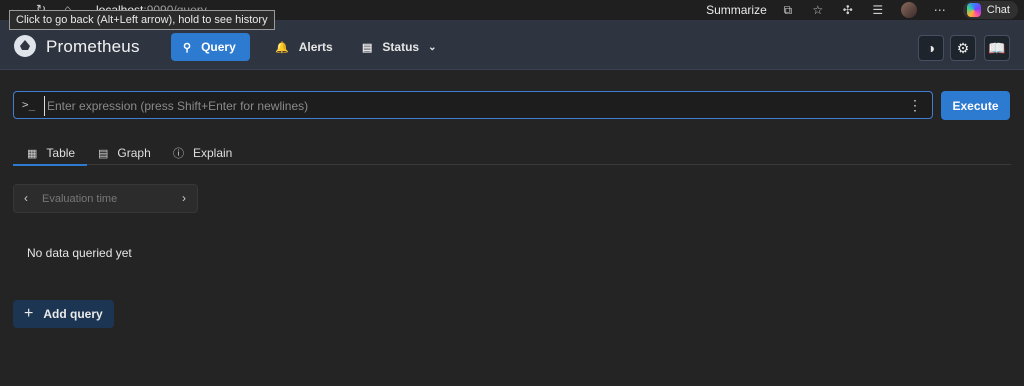 This screenshot has height=386, width=1024. I want to click on graph-icon: ▤, so click(103, 153).